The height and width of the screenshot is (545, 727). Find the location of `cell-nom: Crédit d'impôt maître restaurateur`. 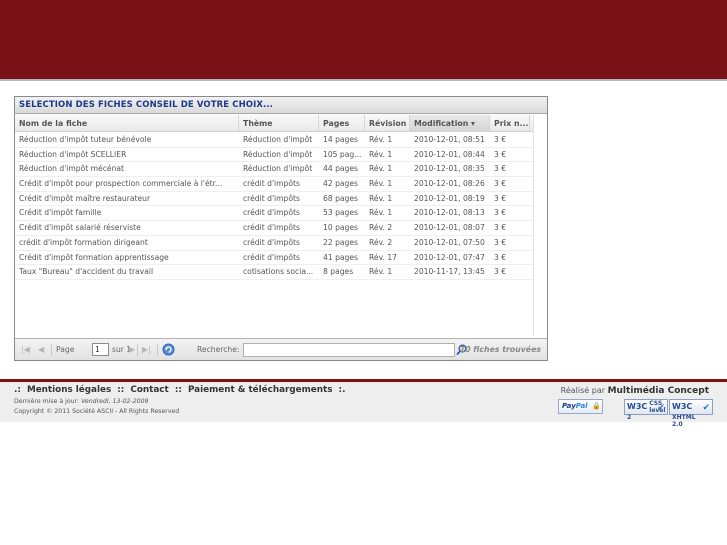

cell-nom: Crédit d'impôt maître restaurateur is located at coordinates (85, 198).